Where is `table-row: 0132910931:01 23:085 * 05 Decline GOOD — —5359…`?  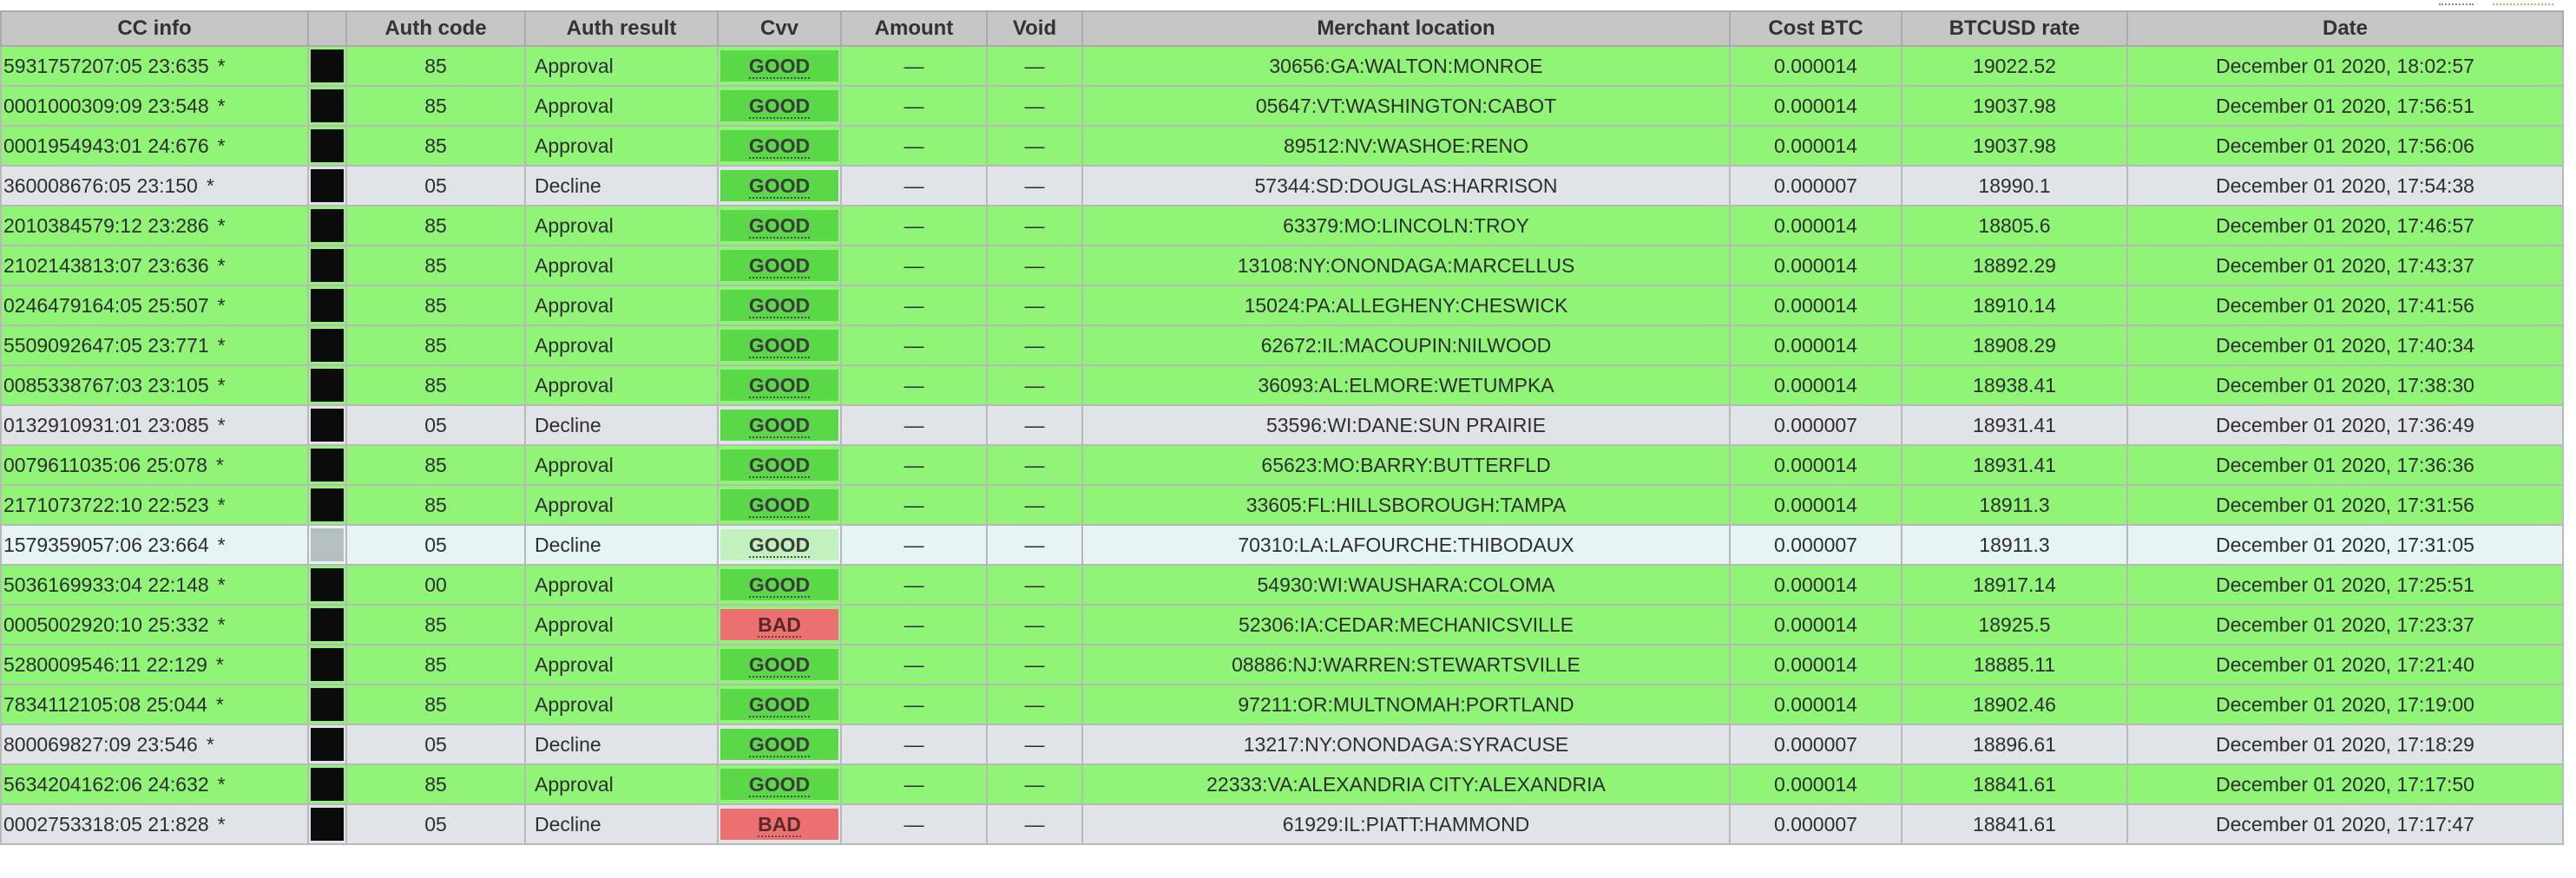 table-row: 0132910931:01 23:085 * 05 Decline GOOD — —5359… is located at coordinates (1282, 425).